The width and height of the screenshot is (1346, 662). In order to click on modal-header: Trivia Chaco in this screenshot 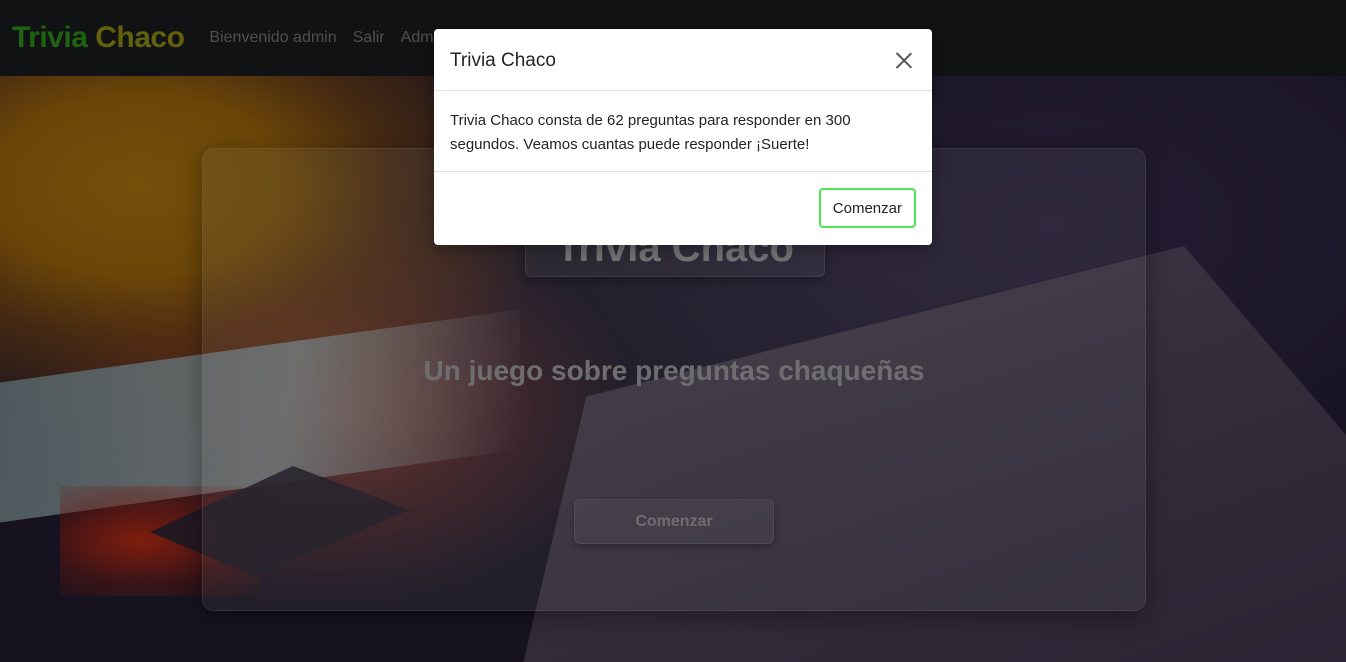, I will do `click(683, 60)`.